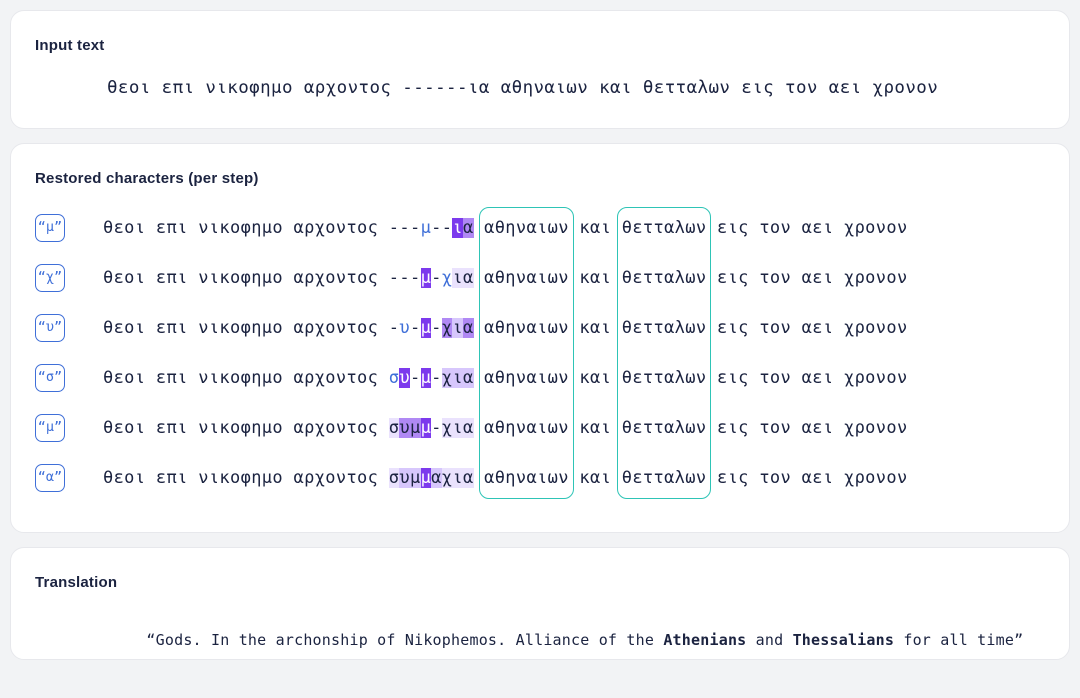  Describe the element at coordinates (70, 45) in the screenshot. I see `input-section-title: Input text` at that location.